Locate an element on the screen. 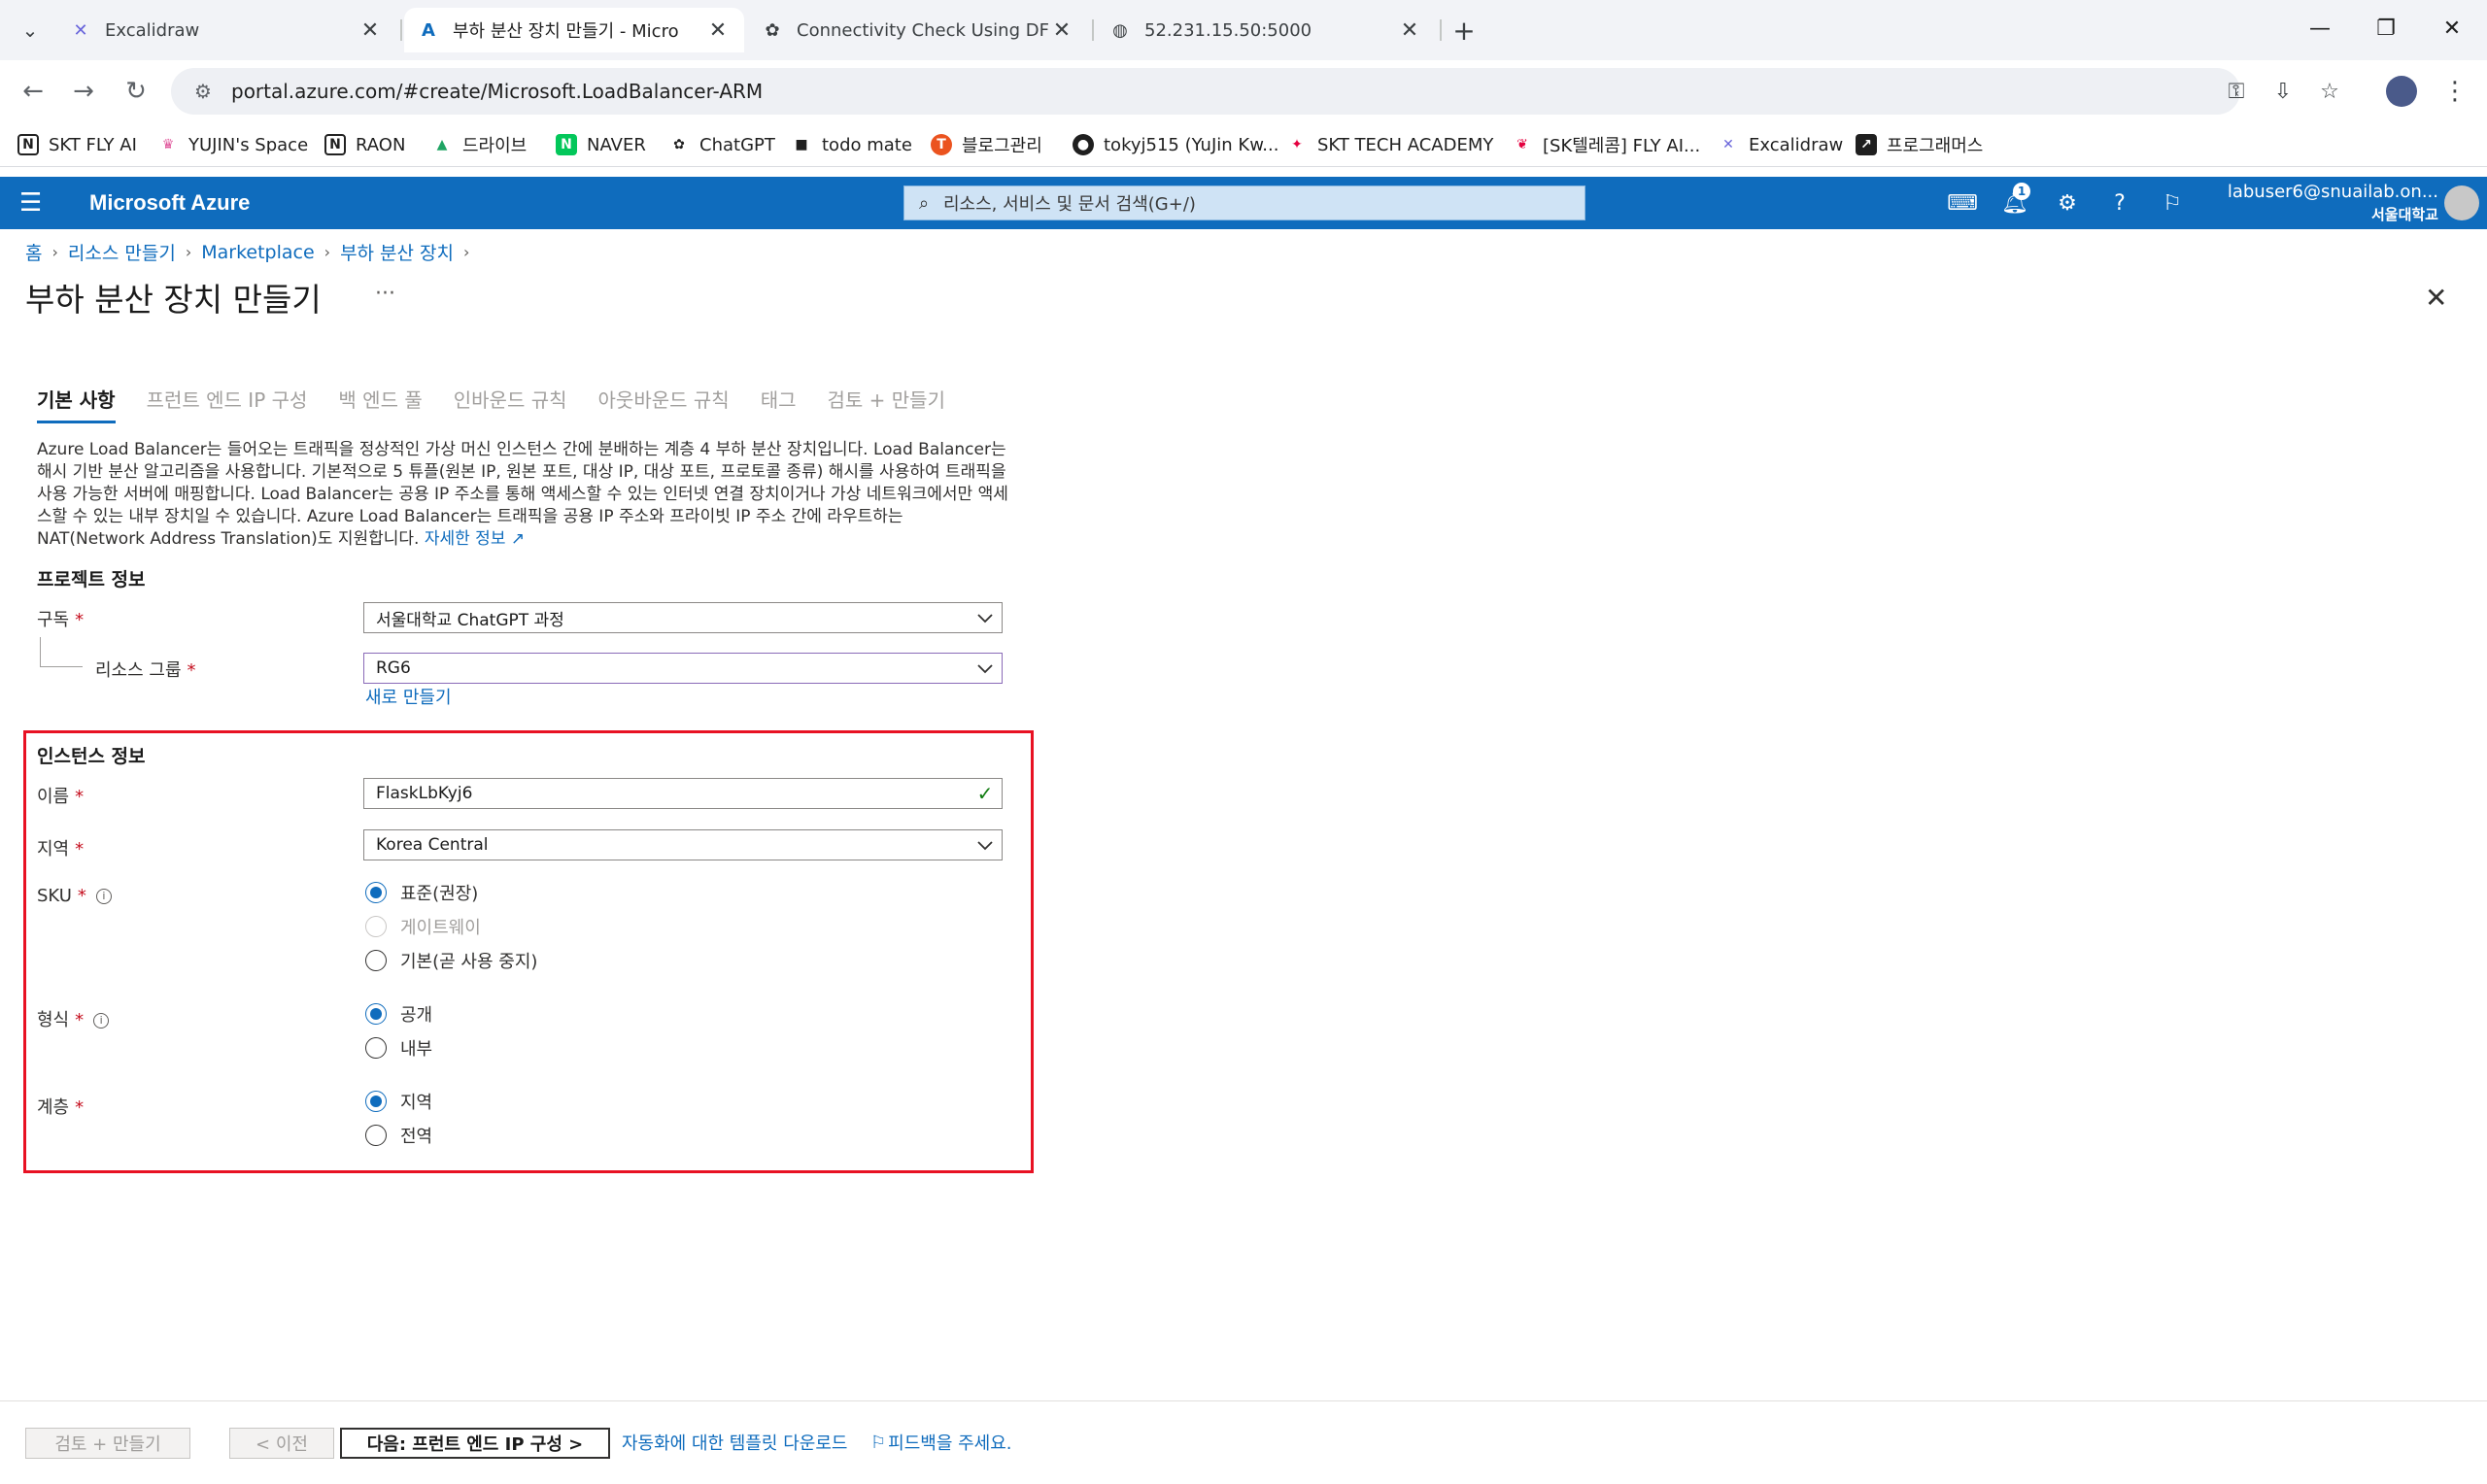  minimize-icon: — is located at coordinates (2320, 28).